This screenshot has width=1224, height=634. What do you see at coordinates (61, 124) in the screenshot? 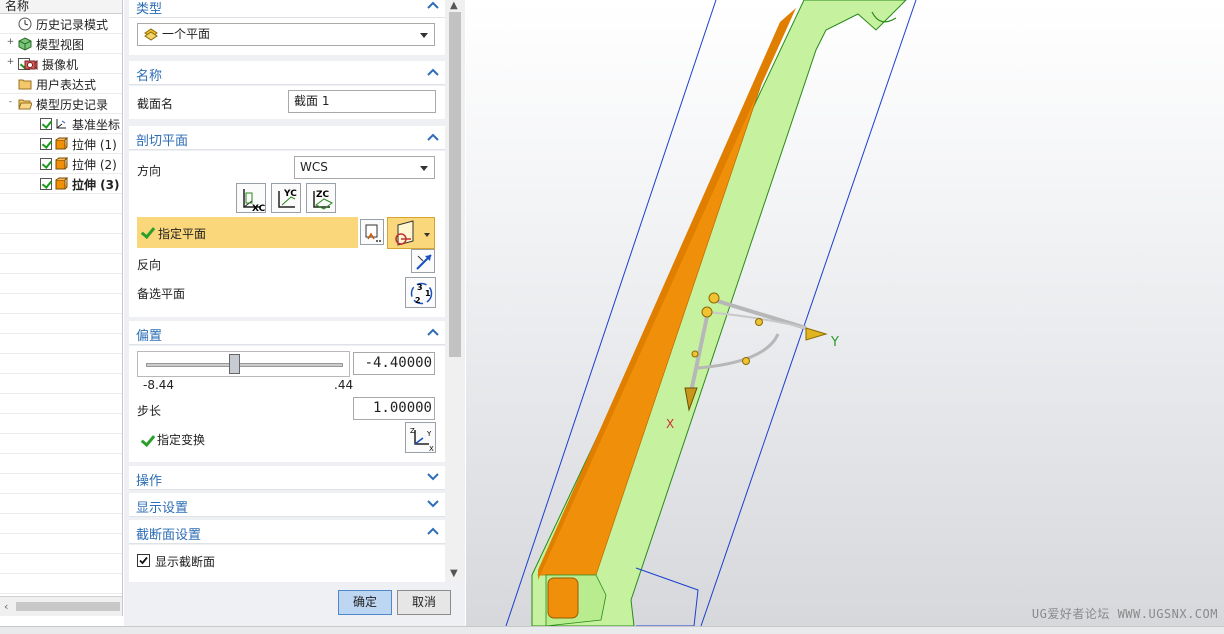
I see `tree-item: 基准坐标` at bounding box center [61, 124].